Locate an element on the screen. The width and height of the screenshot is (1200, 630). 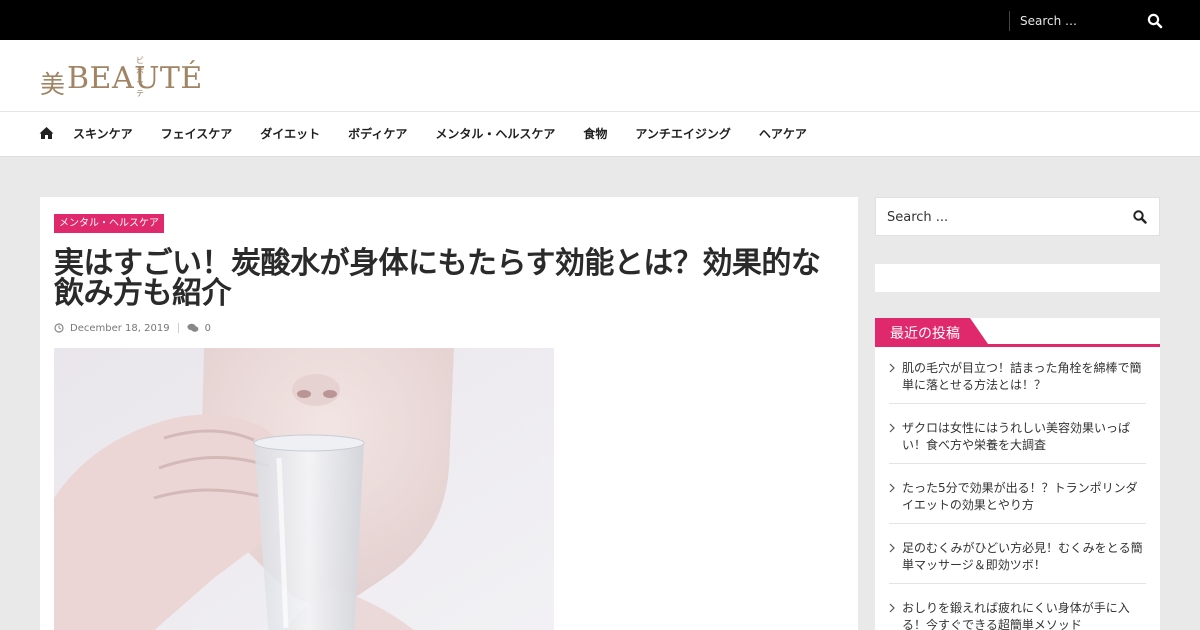
recent-post-title: 足のむくみがひどい方必見！むくみをとる簡単マッサージ＆即効ツボ！ is located at coordinates (1022, 556).